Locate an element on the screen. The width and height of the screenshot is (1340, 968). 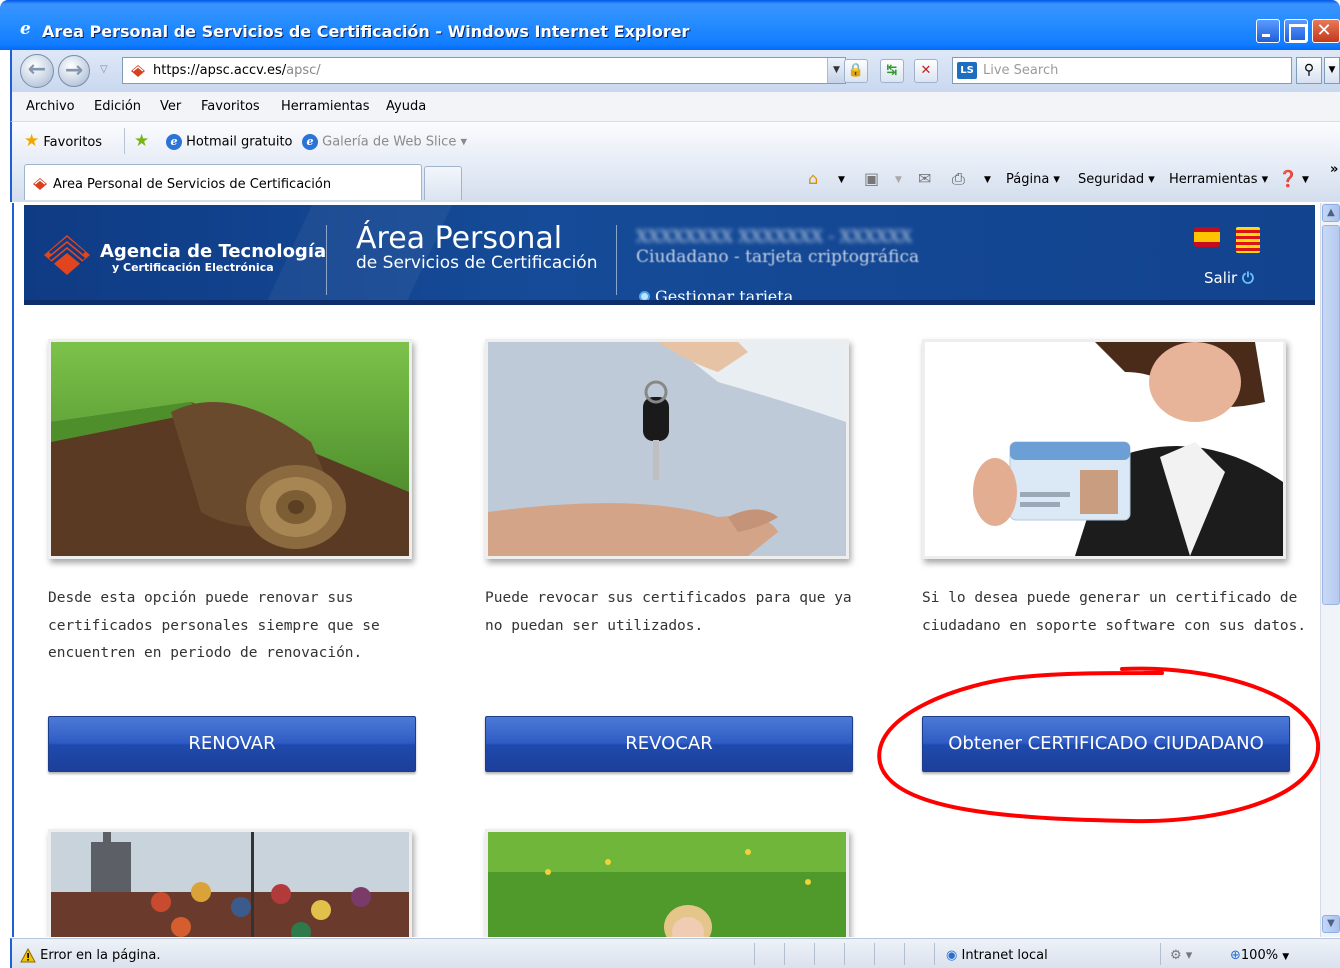
agency-subtitle: y Certificación Electrónica is located at coordinates (193, 267).